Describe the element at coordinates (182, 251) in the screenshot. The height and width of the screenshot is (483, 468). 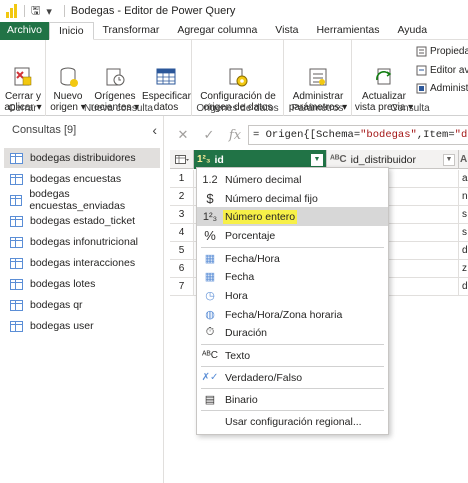
I see `row-number: 5` at that location.